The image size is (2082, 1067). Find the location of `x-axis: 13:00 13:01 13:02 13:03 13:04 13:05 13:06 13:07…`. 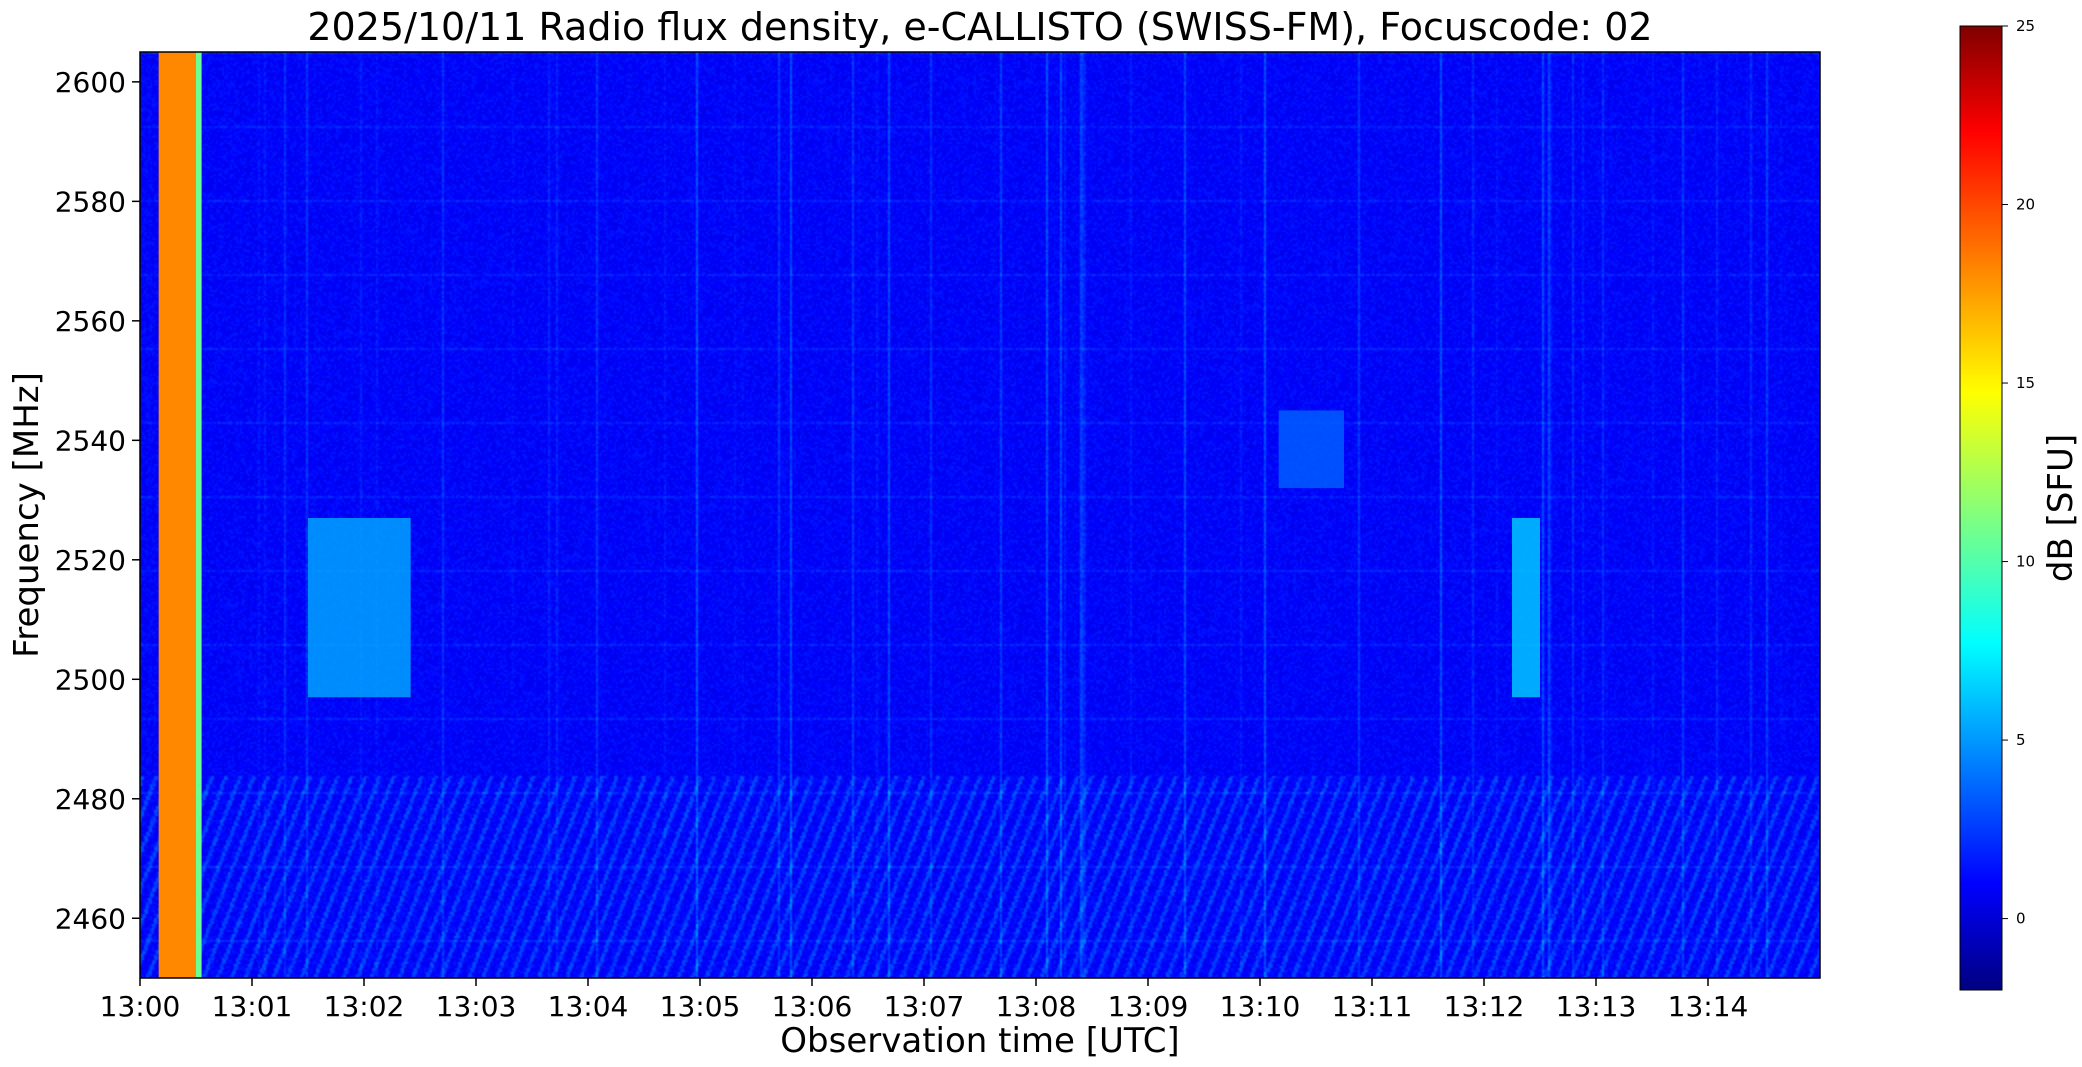

x-axis: 13:00 13:01 13:02 13:03 13:04 13:05 13:06 13:07… is located at coordinates (924, 1000).